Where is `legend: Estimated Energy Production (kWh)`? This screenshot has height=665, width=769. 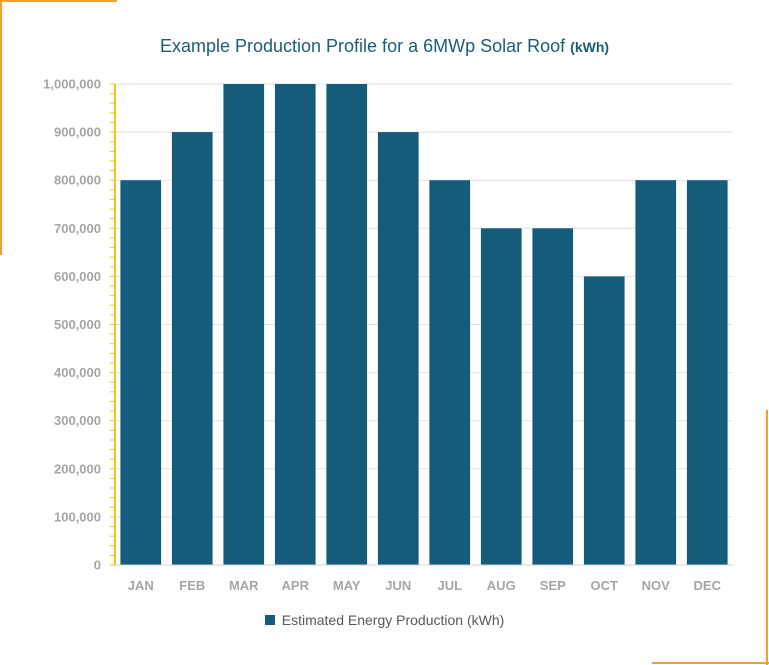
legend: Estimated Energy Production (kWh) is located at coordinates (384, 620).